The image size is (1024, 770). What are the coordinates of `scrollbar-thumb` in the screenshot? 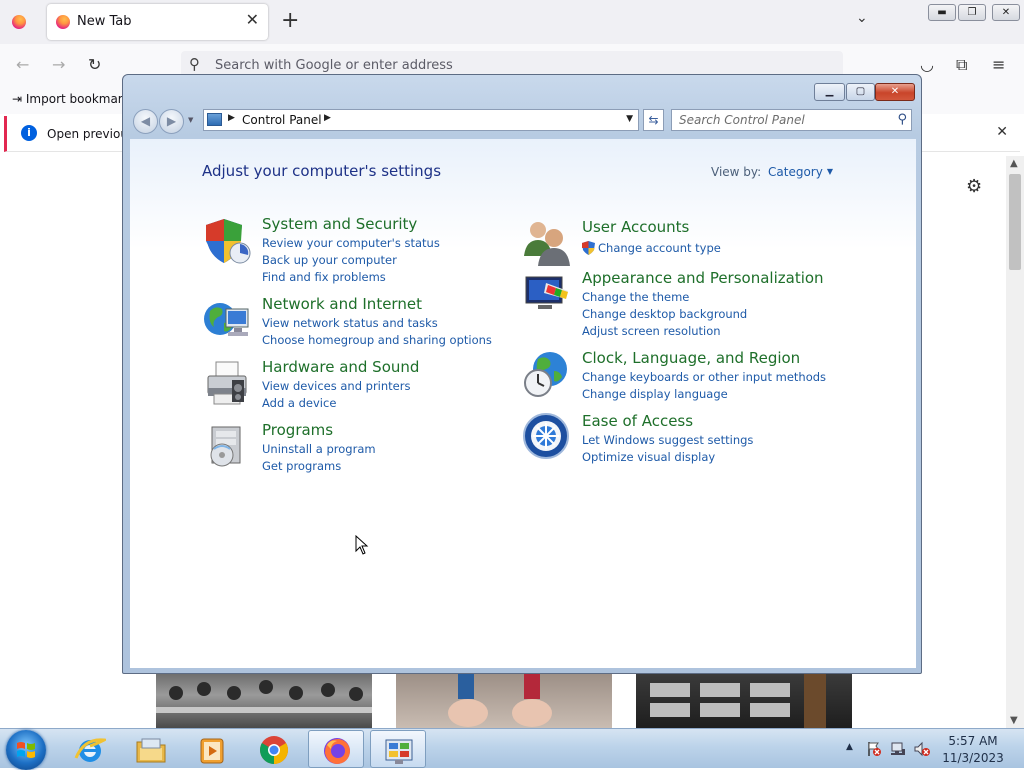 It's located at (1015, 222).